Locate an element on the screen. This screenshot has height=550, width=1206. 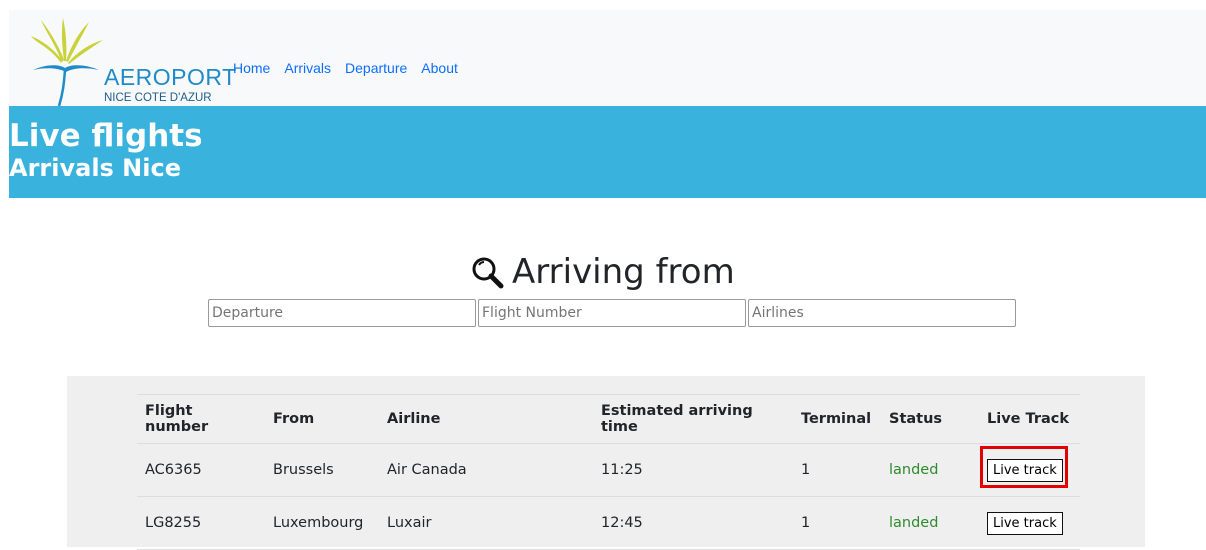
banner-subtitle: Arrivals Nice is located at coordinates (95, 168).